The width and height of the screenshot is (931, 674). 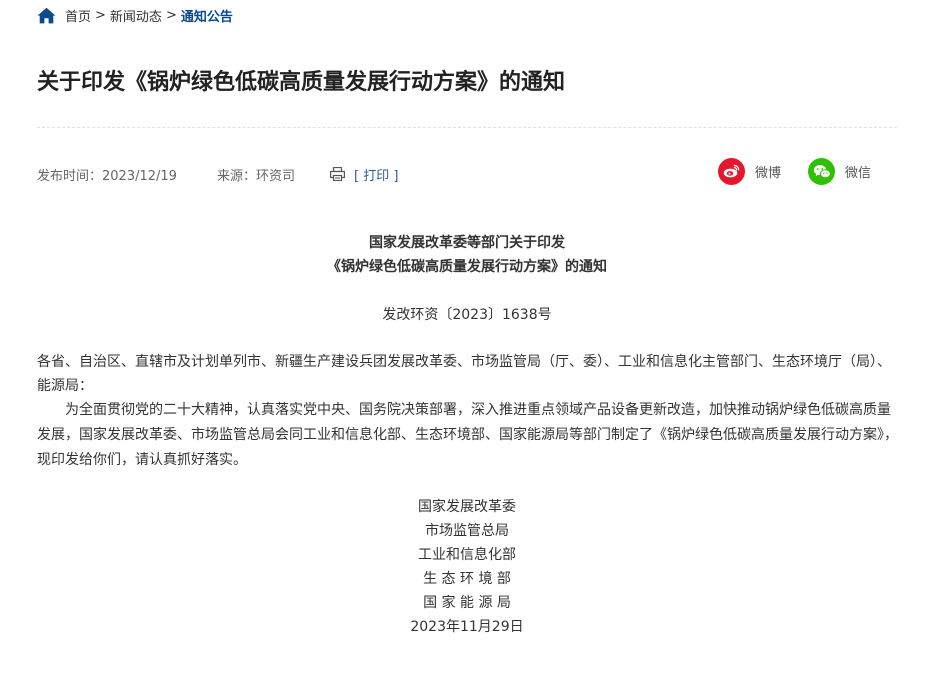 I want to click on wechat-icon, so click(x=821, y=171).